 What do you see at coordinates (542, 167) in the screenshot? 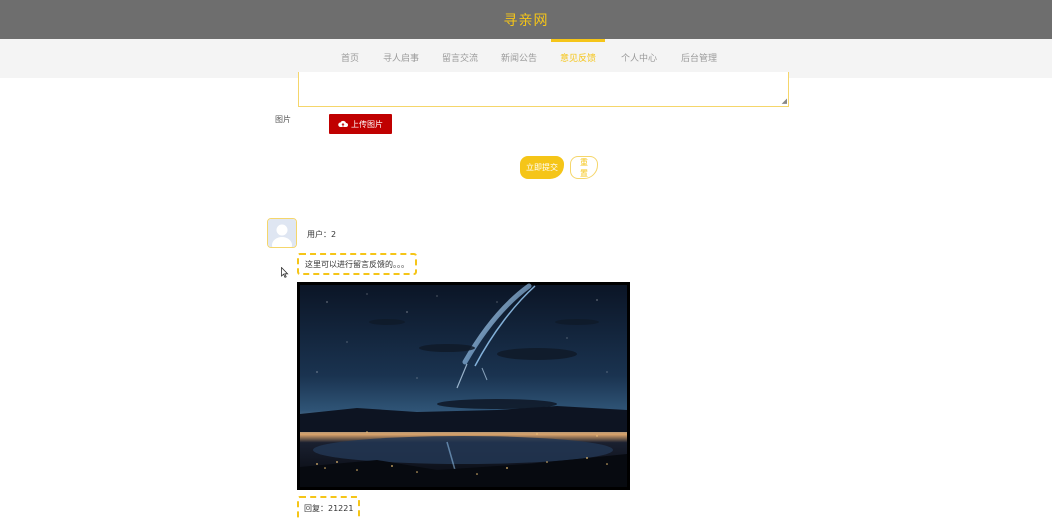
I see `submit-button: 立即提交` at bounding box center [542, 167].